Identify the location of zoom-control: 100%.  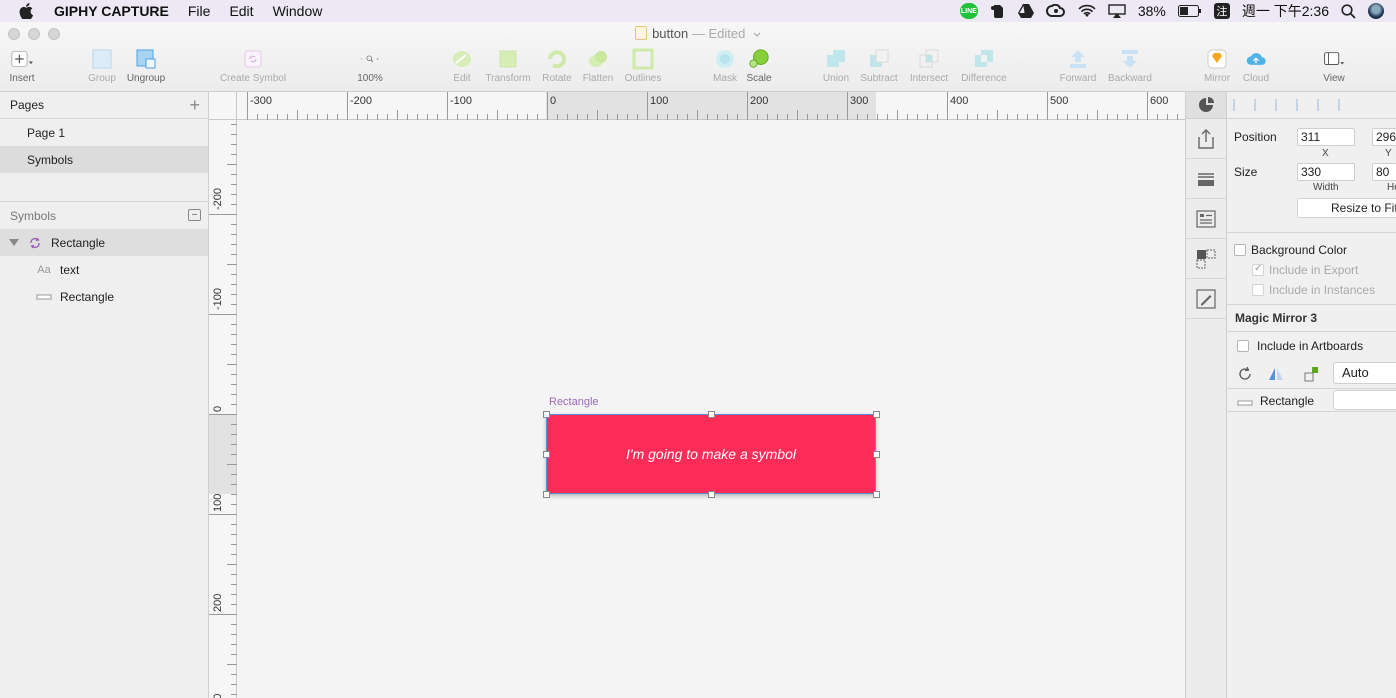
(370, 66).